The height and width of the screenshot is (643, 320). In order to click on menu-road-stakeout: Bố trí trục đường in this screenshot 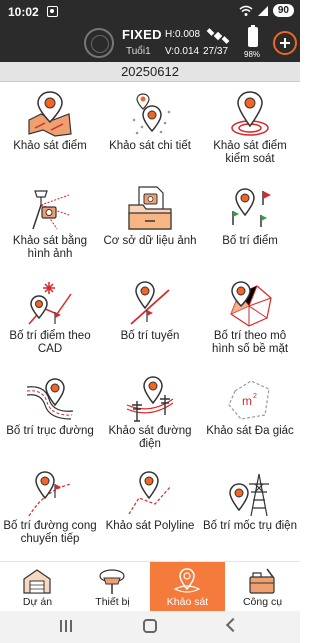, I will do `click(50, 416)`.